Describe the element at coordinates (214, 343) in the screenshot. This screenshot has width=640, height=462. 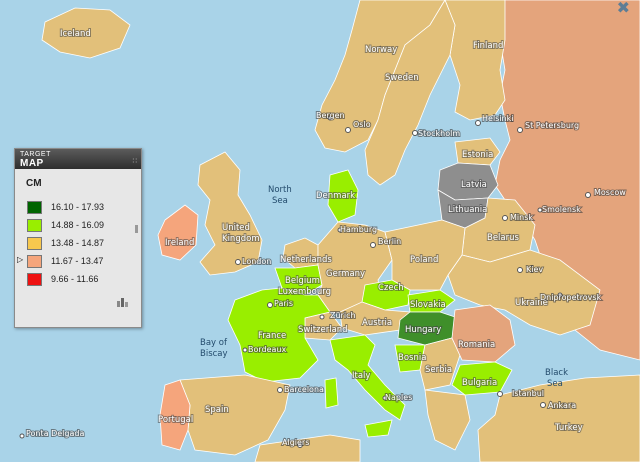
I see `sea-biscay-1: Bay of` at that location.